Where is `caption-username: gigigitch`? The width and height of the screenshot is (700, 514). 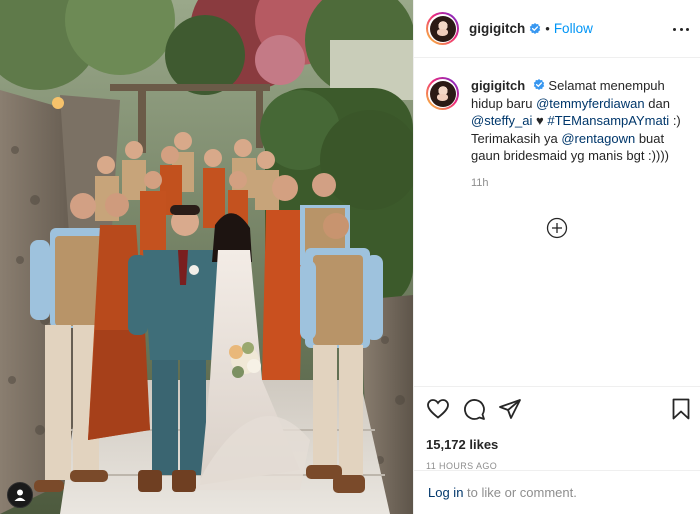
caption-username: gigigitch is located at coordinates (498, 85).